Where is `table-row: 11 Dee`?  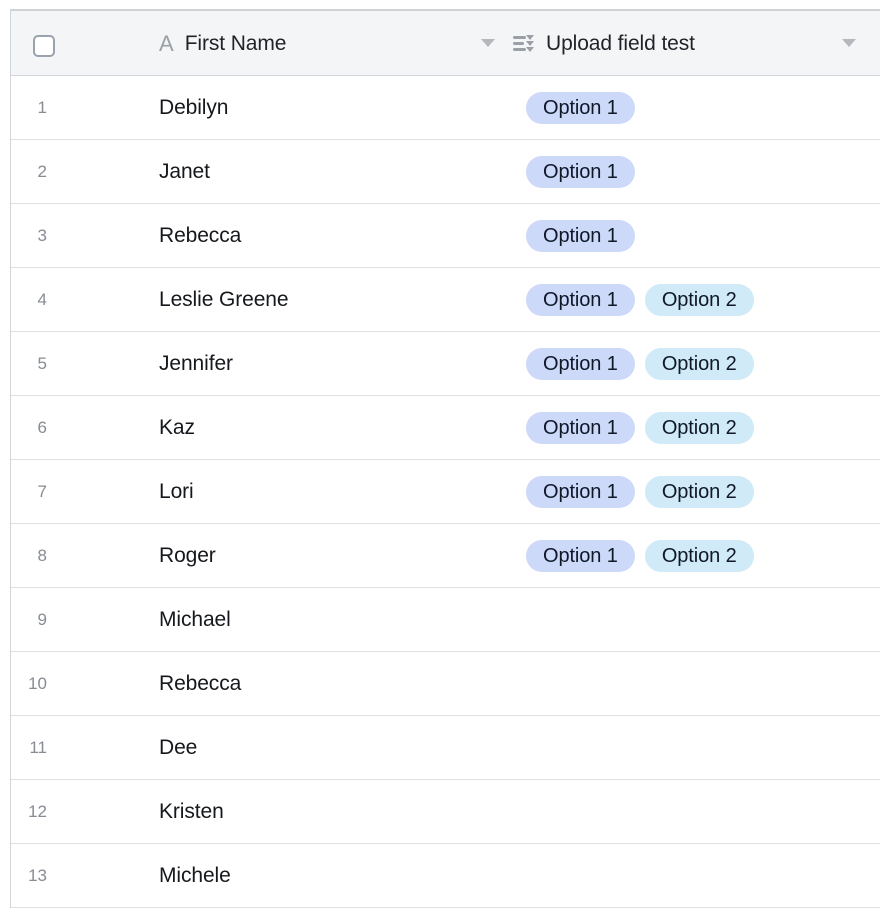 table-row: 11 Dee is located at coordinates (445, 748).